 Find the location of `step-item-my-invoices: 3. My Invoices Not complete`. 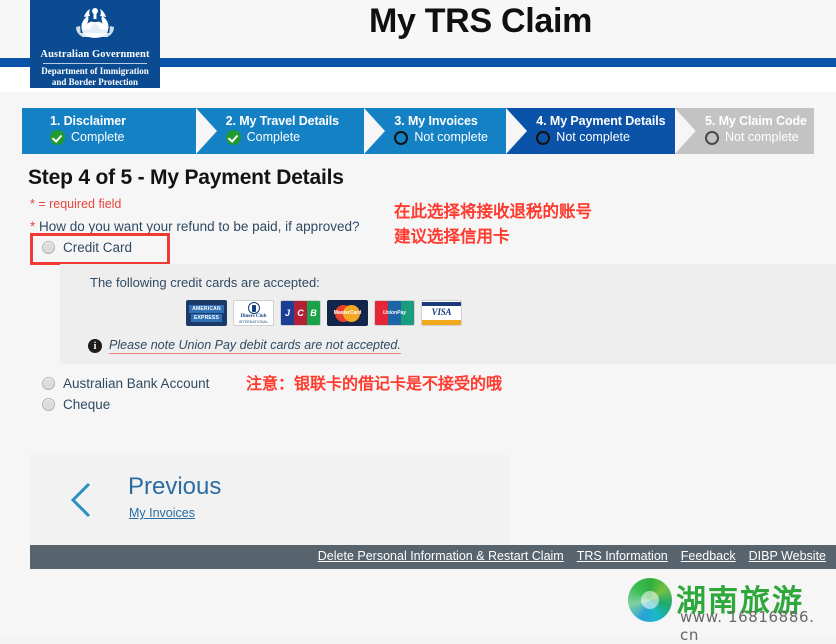

step-item-my-invoices: 3. My Invoices Not complete is located at coordinates (446, 131).